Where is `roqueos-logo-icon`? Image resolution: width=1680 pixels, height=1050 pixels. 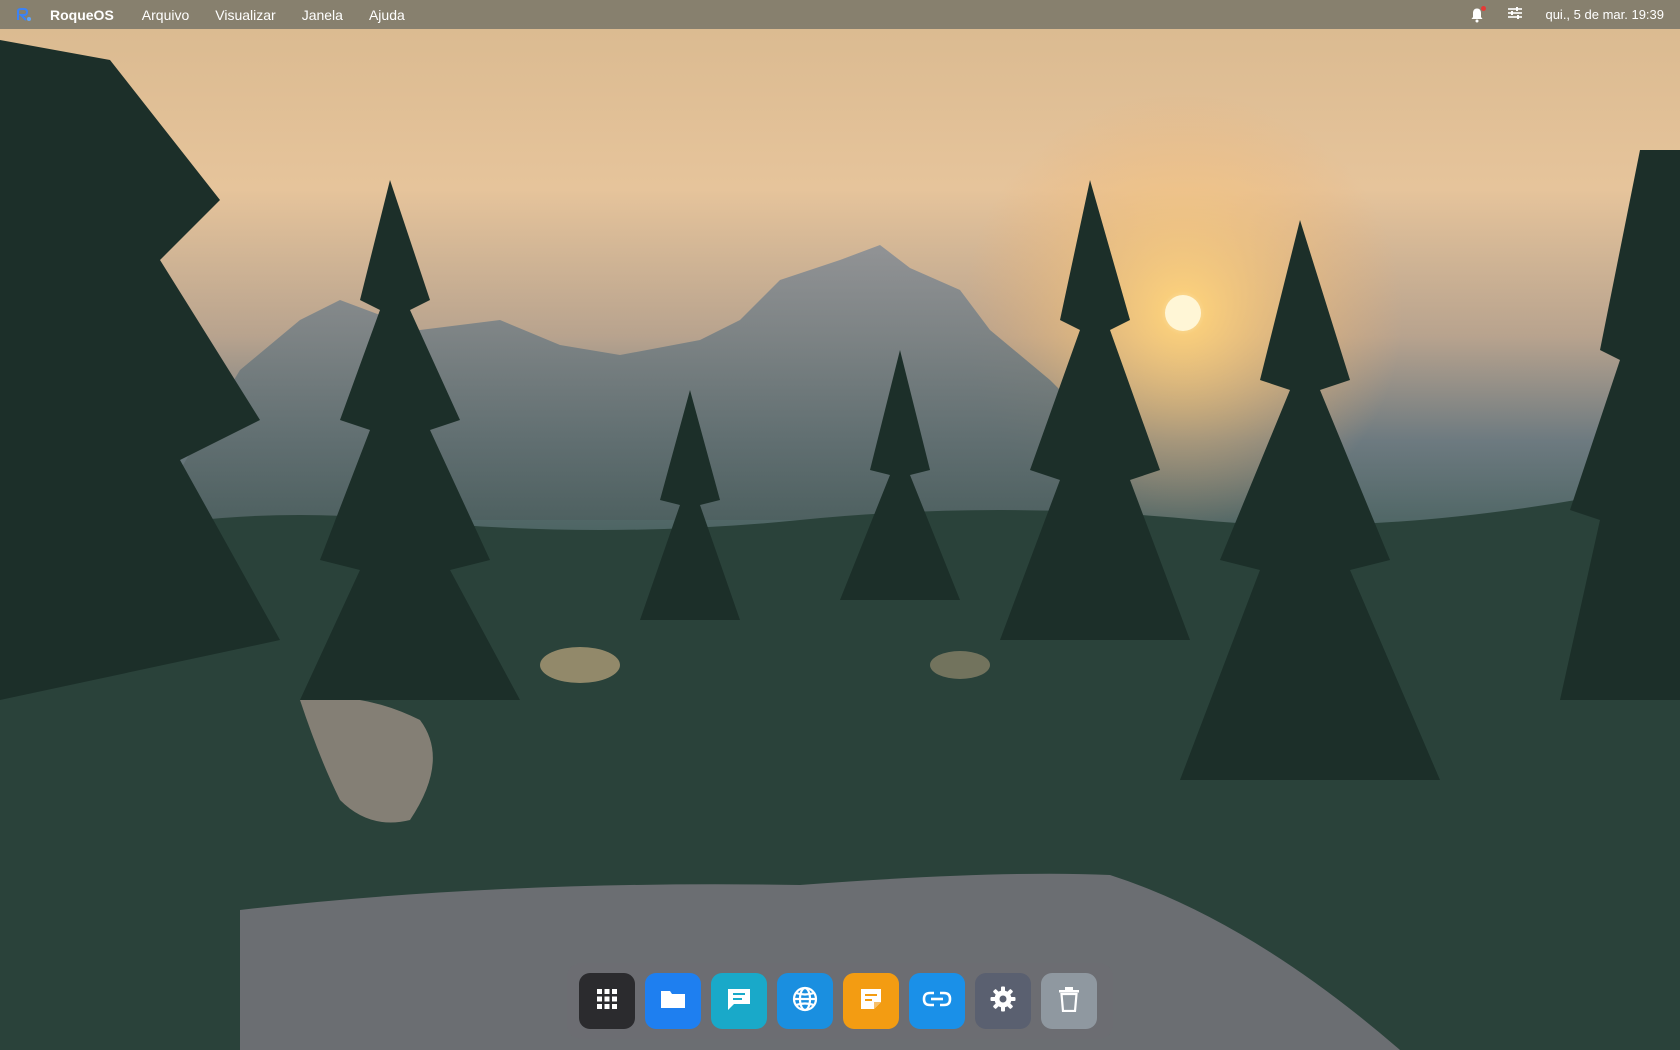 roqueos-logo-icon is located at coordinates (24, 15).